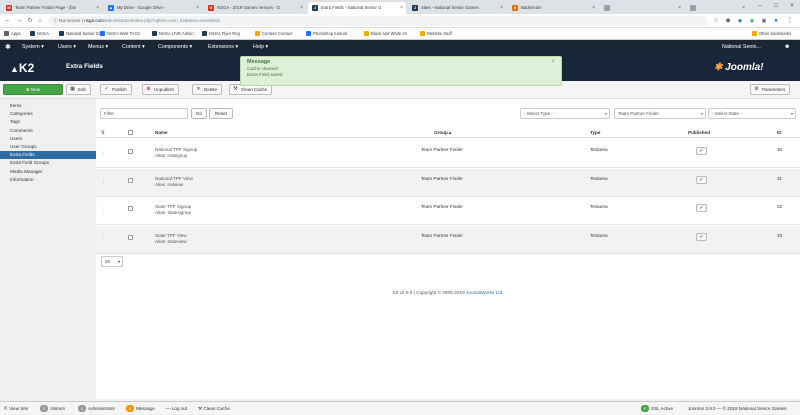 The width and height of the screenshot is (800, 415). I want to click on sidebar-item-extra-field-groups: Extra Field Groups, so click(48, 163).